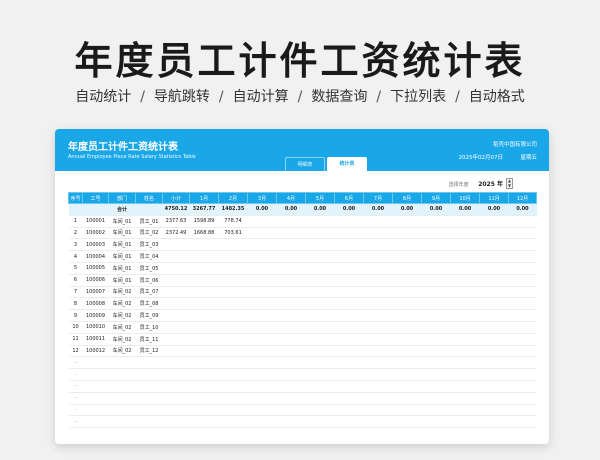  Describe the element at coordinates (95, 315) in the screenshot. I see `table-cell: 100009` at that location.